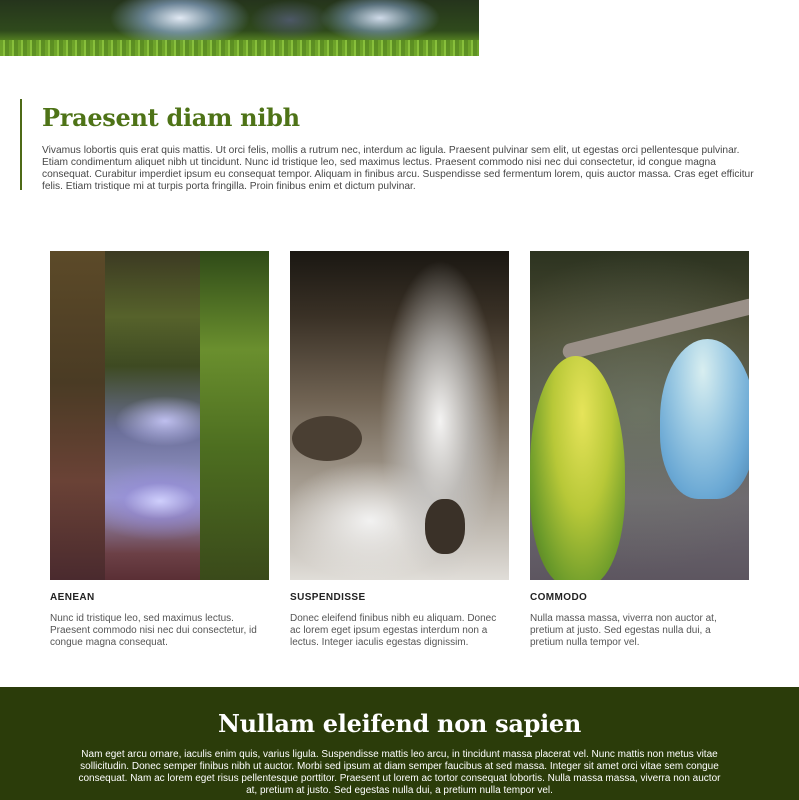  What do you see at coordinates (704, 419) in the screenshot?
I see `blue-parrot-shape` at bounding box center [704, 419].